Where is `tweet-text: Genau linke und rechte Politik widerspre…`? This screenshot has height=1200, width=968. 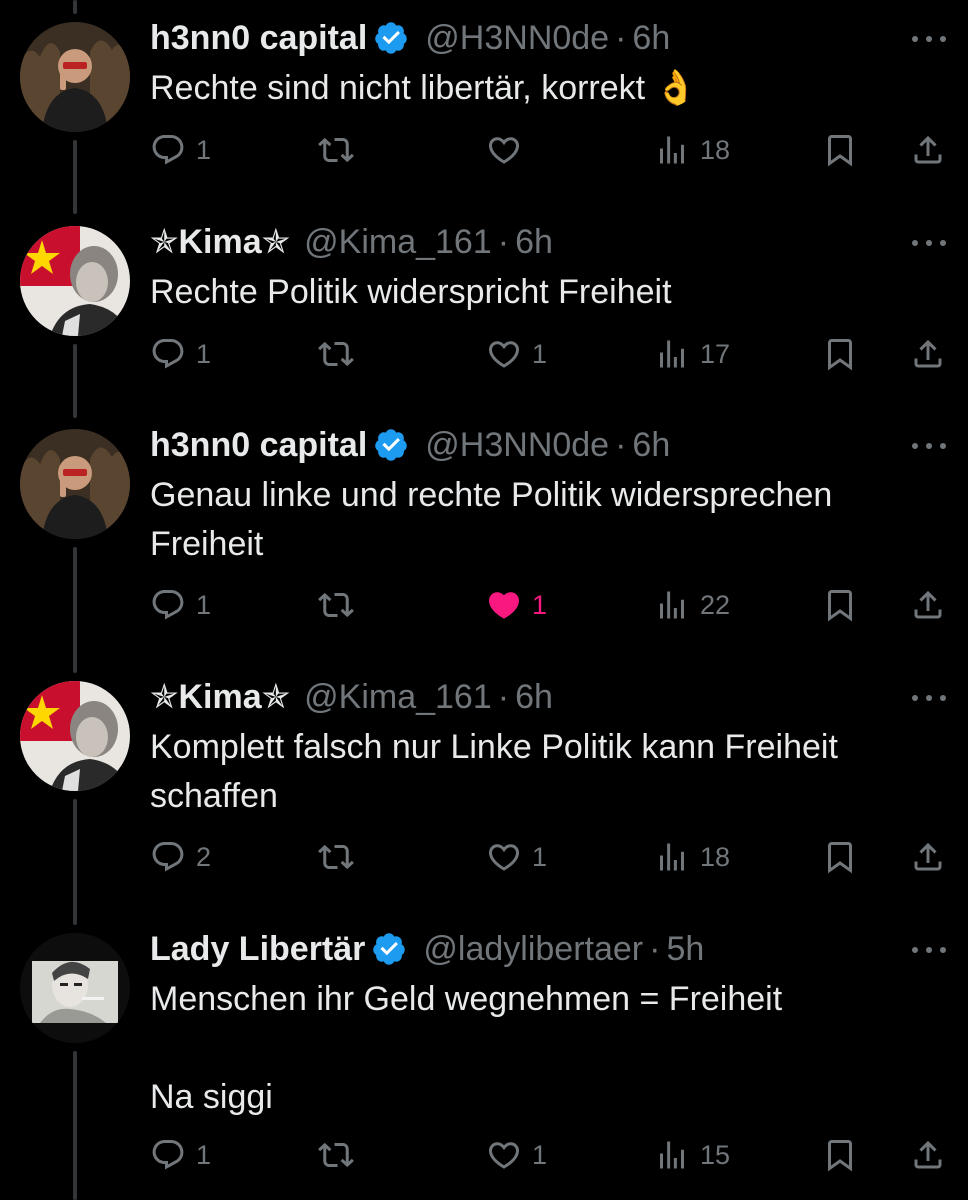 tweet-text: Genau linke und rechte Politik widerspre… is located at coordinates (491, 519).